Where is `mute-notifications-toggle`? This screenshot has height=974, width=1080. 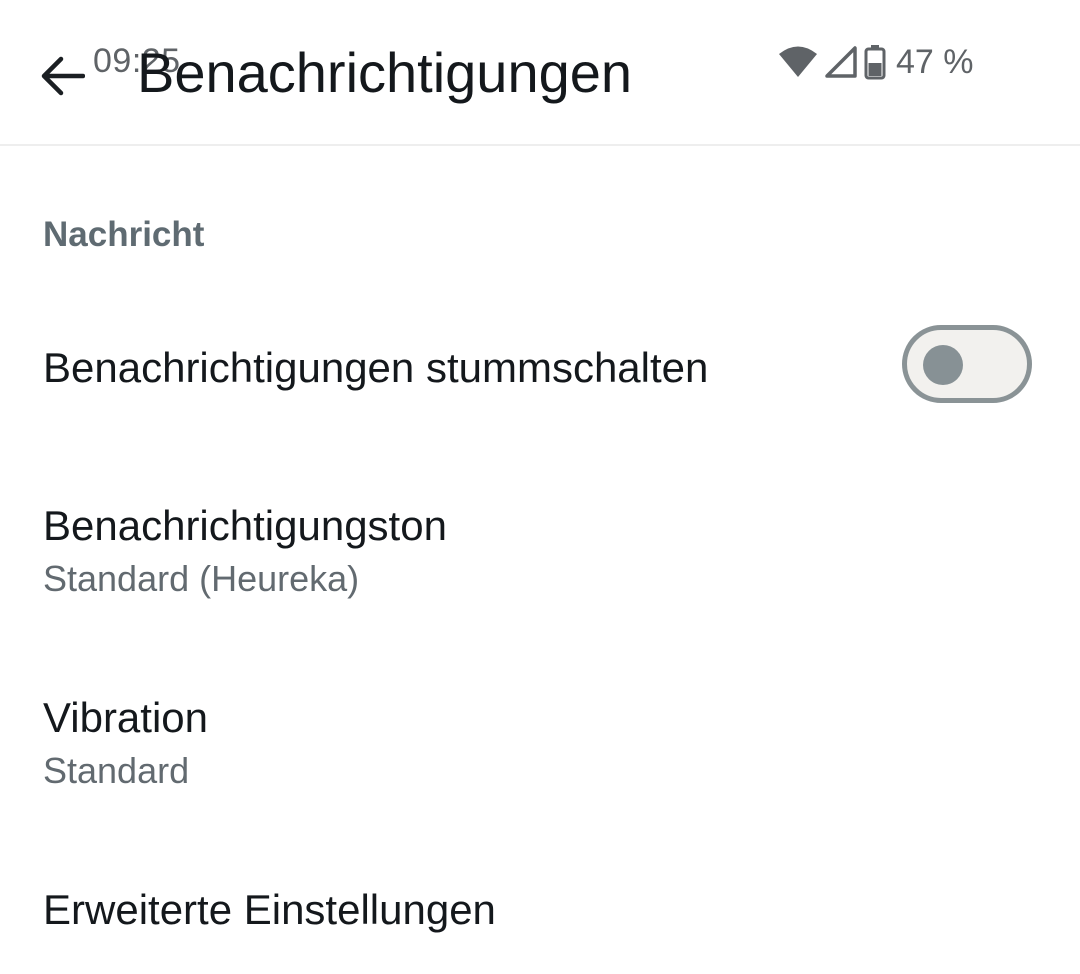 mute-notifications-toggle is located at coordinates (967, 364).